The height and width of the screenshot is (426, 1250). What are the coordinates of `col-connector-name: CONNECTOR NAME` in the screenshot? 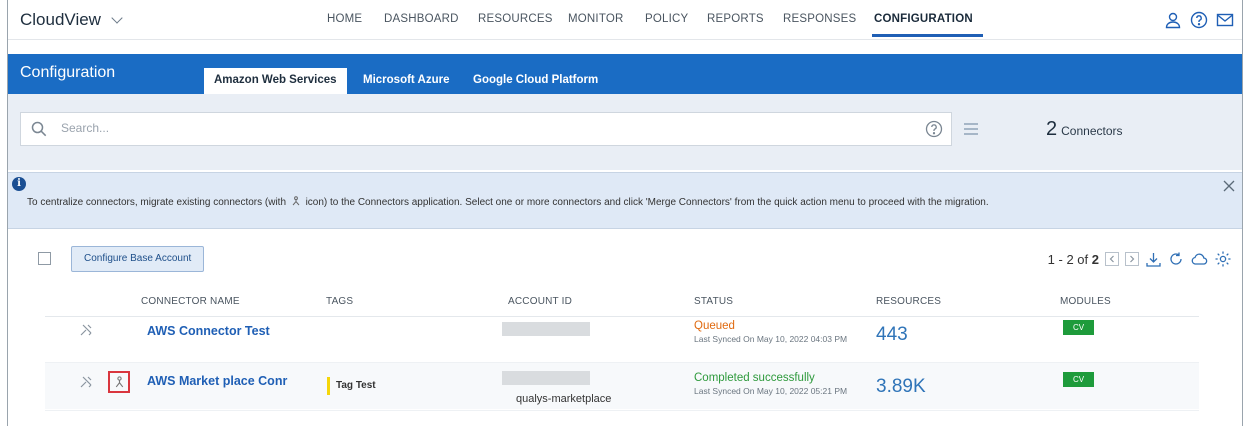 It's located at (190, 301).